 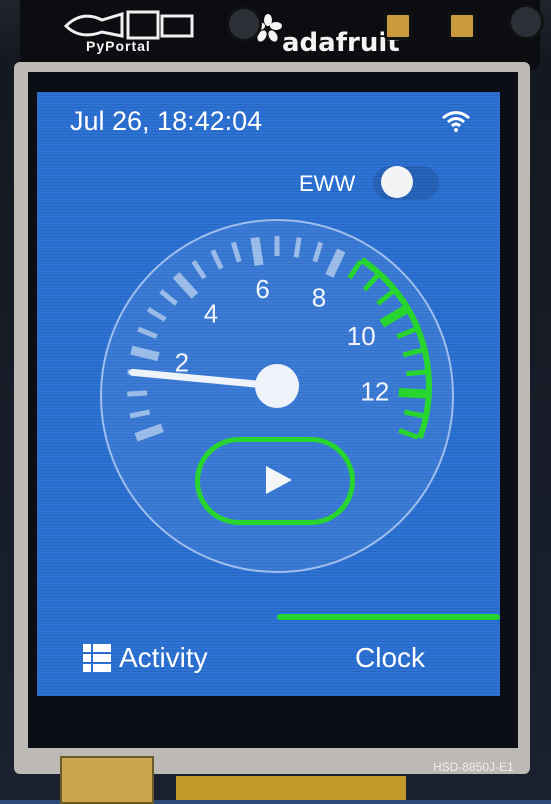 I want to click on gauge-tick-label: 12, so click(x=374, y=391).